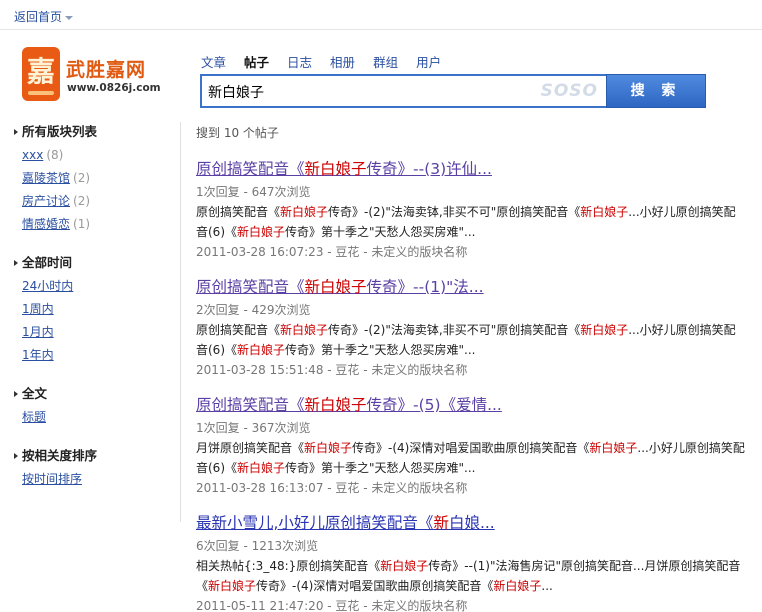 This screenshot has height=612, width=762. I want to click on sidebar-item-sort: 按时间排序, so click(94, 479).